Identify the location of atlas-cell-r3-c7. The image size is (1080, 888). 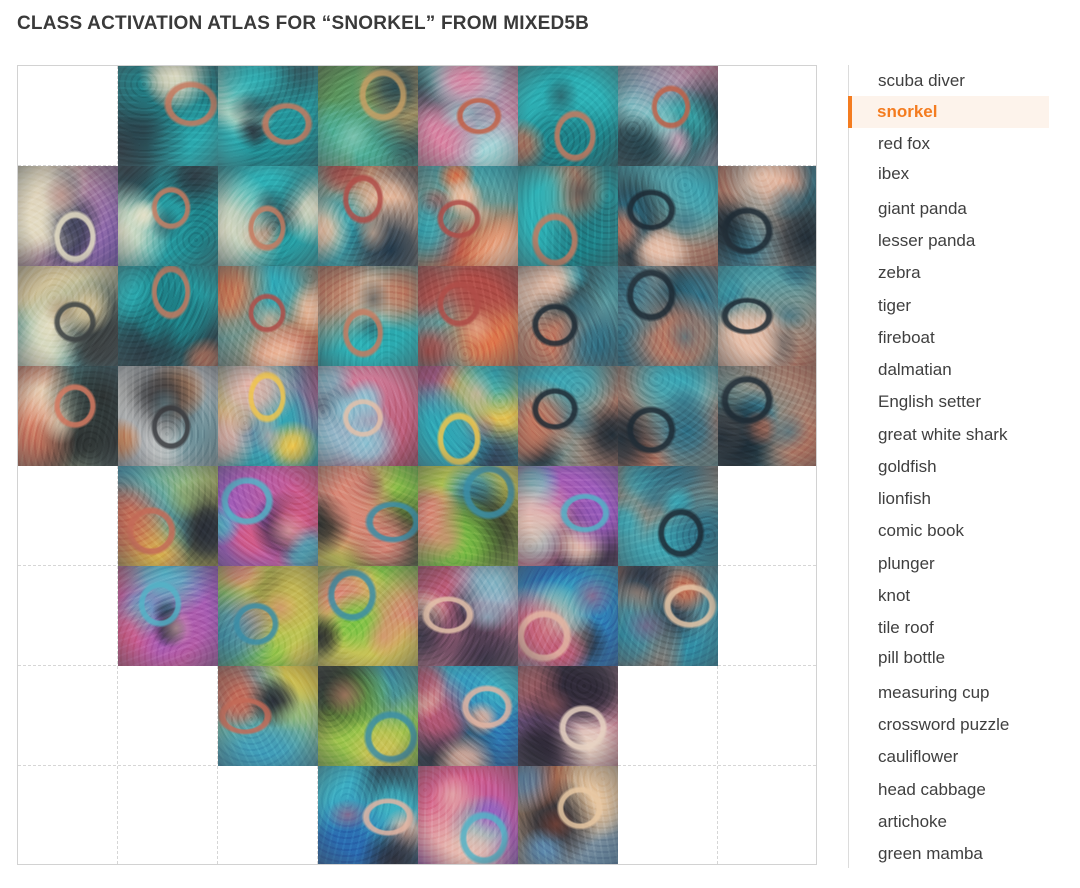
(767, 416).